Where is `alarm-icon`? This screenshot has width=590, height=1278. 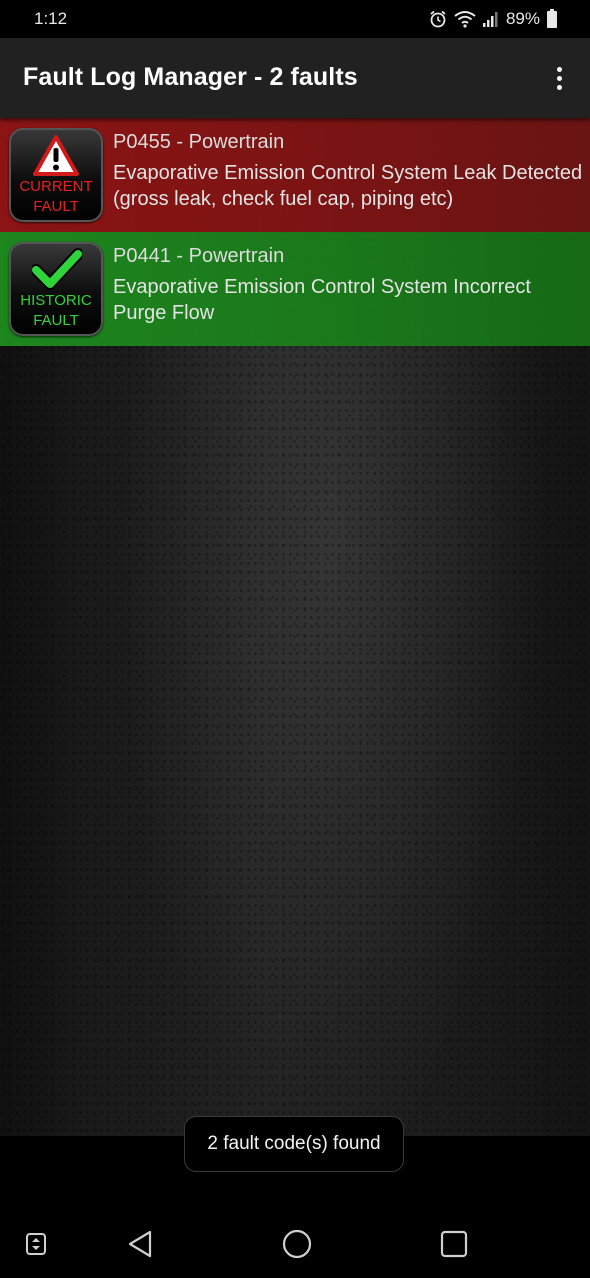
alarm-icon is located at coordinates (438, 19).